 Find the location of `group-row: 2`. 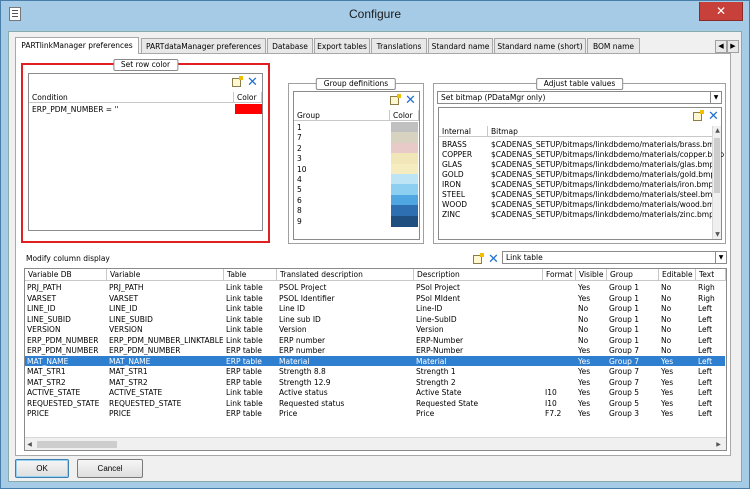

group-row: 2 is located at coordinates (356, 148).